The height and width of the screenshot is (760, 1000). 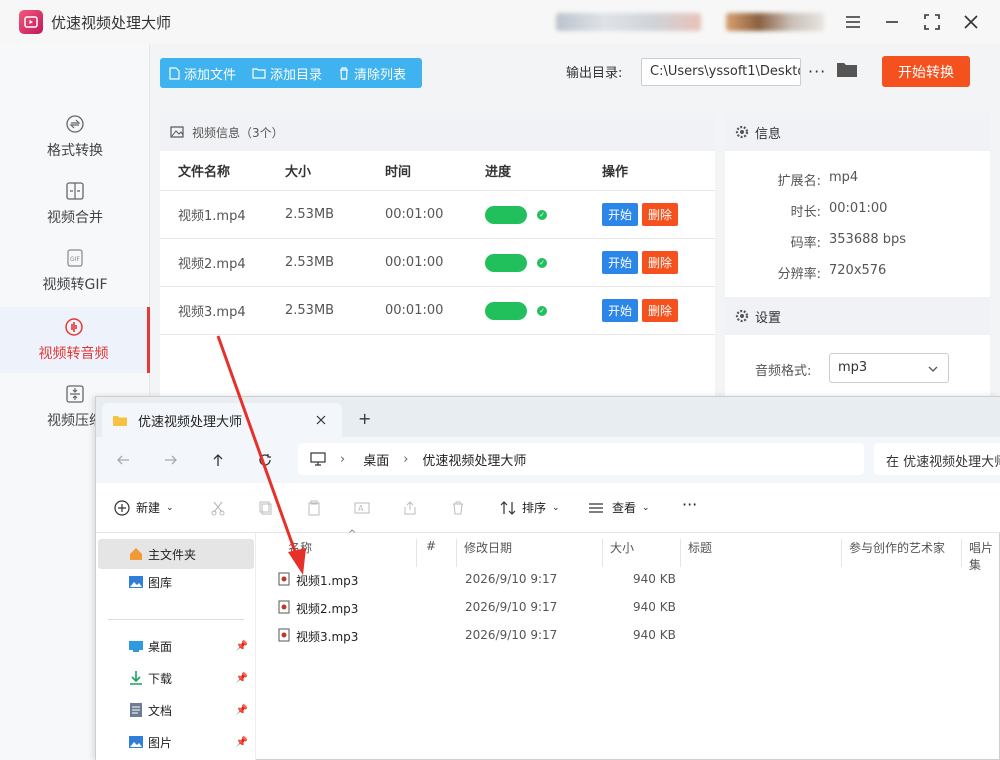 I want to click on file-size: 2.53MB, so click(x=310, y=310).